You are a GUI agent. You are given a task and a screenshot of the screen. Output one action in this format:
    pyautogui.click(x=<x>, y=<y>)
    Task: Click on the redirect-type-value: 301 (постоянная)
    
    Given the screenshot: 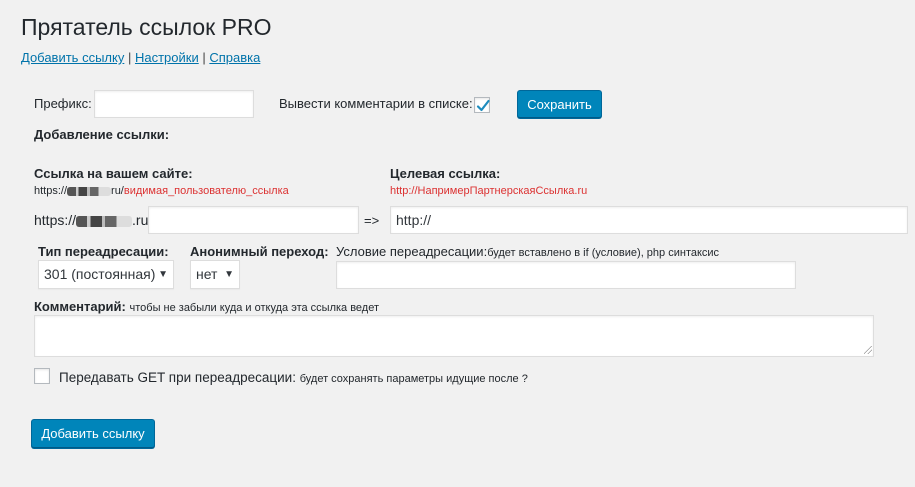 What is the action you would take?
    pyautogui.click(x=100, y=274)
    